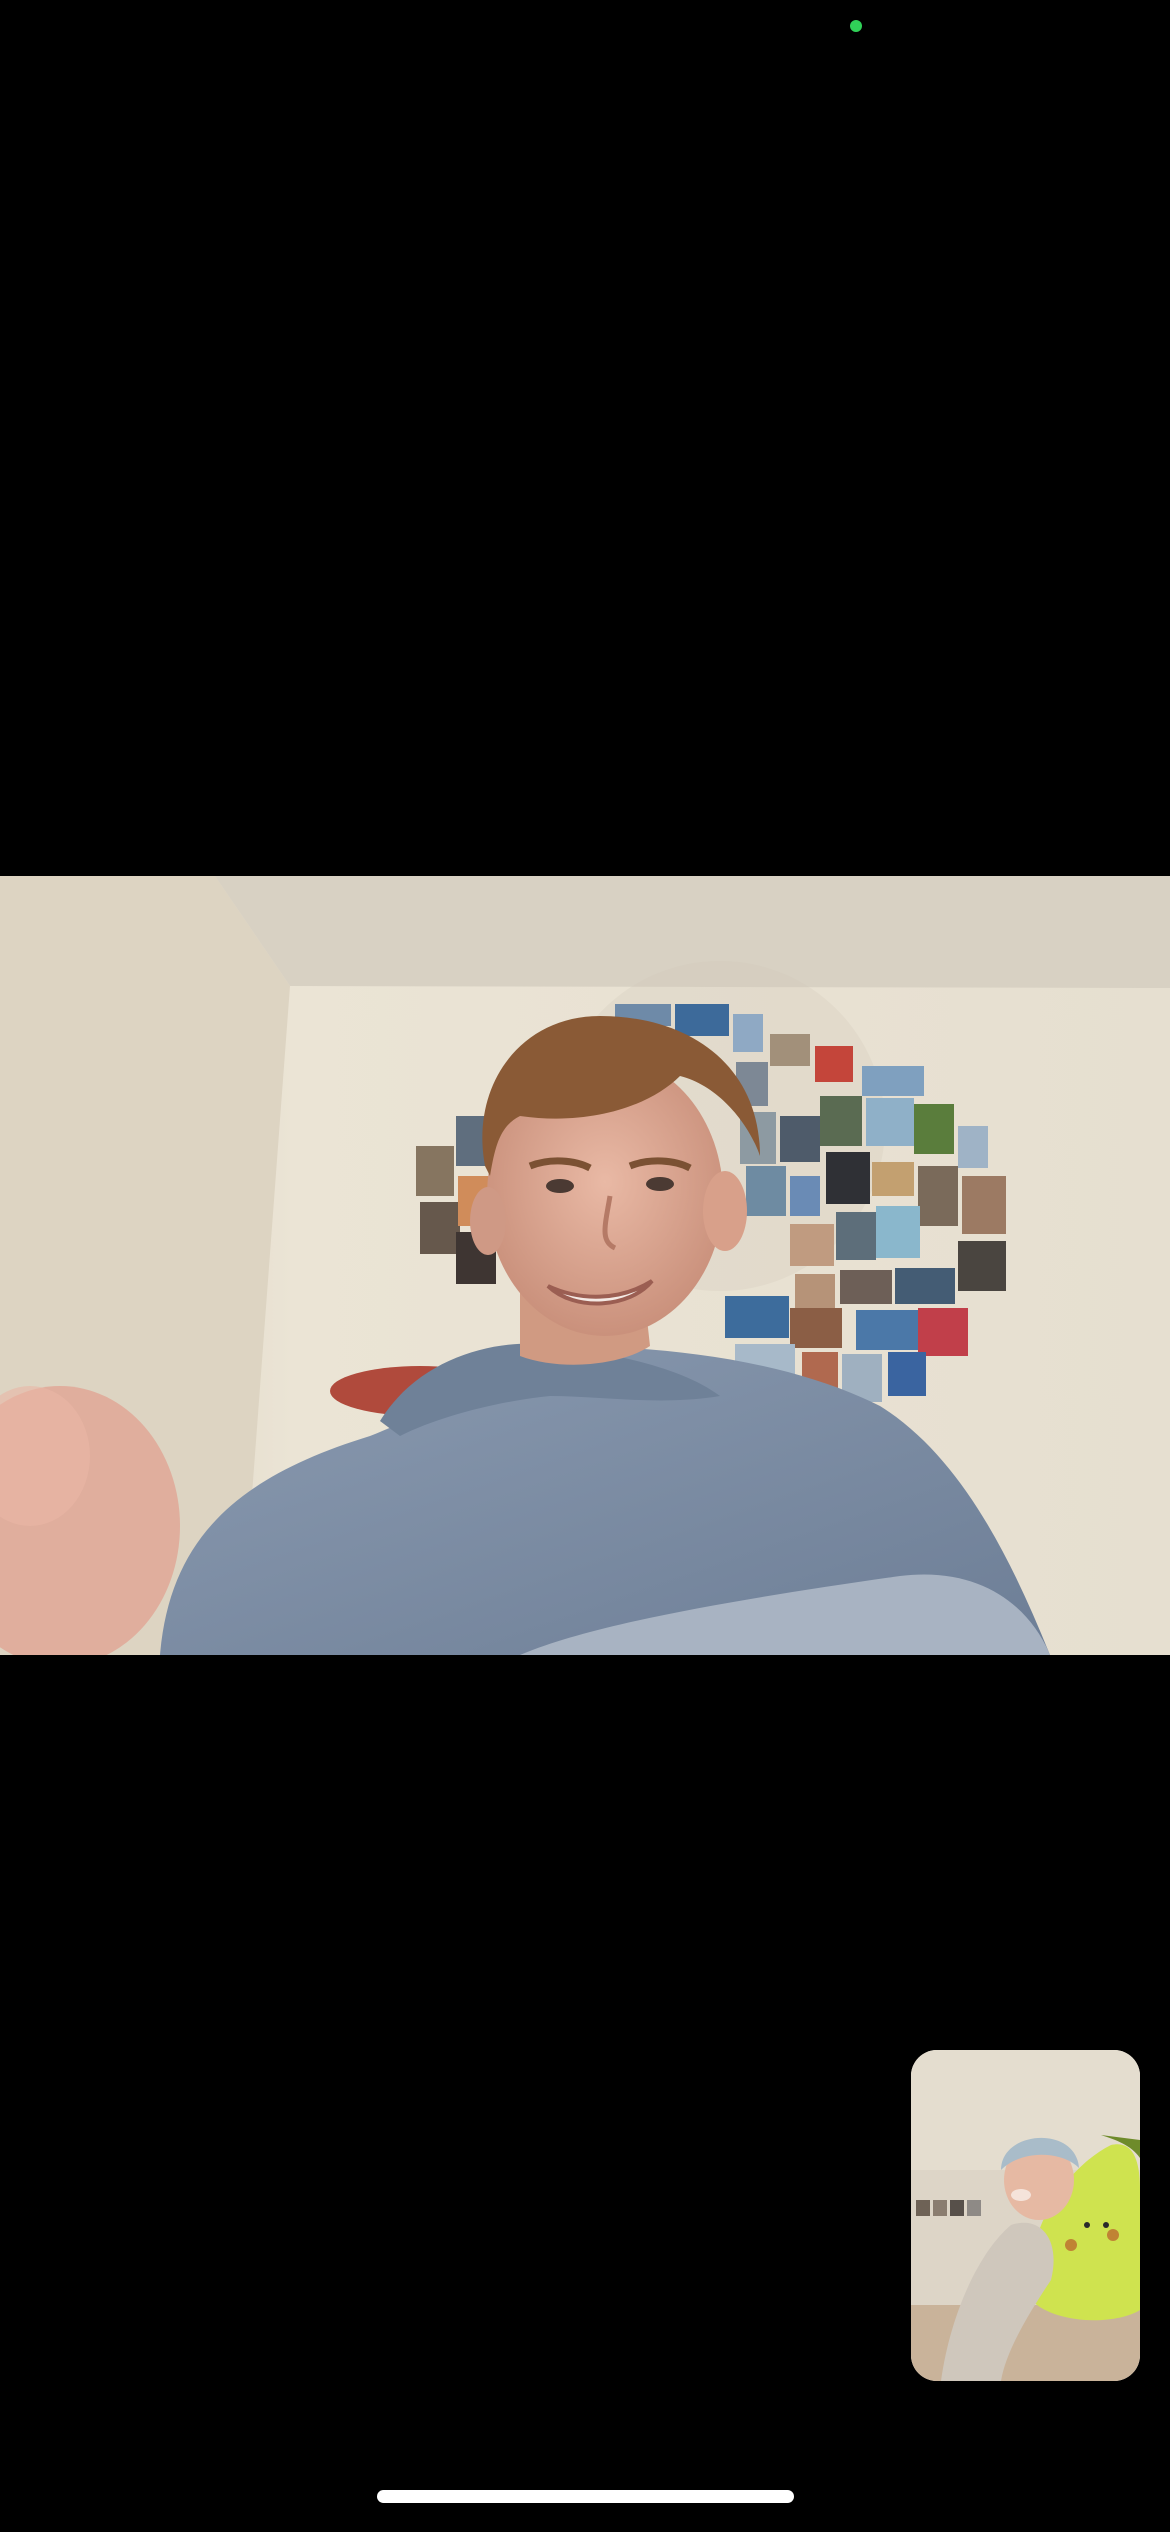 Image resolution: width=1170 pixels, height=2532 pixels. I want to click on home-indicator, so click(585, 2496).